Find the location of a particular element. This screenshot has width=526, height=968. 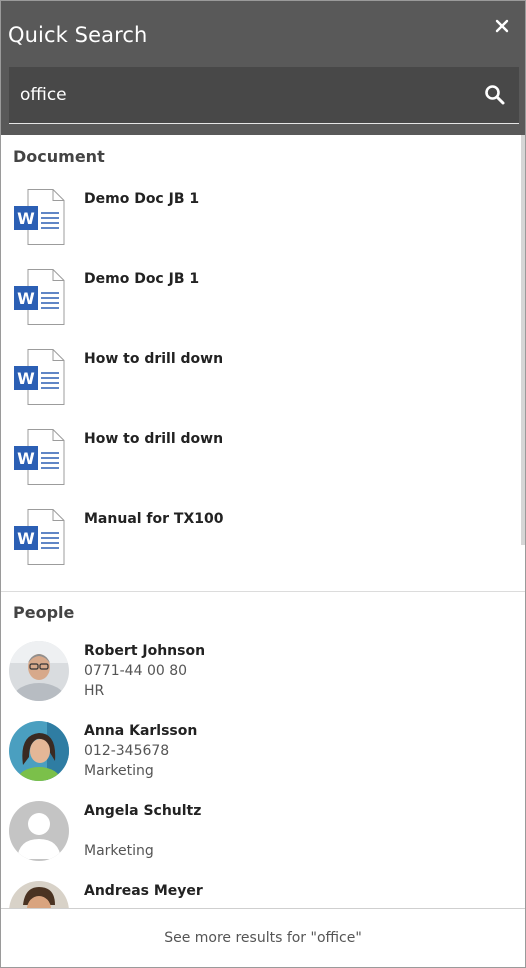

person-name: Robert Johnson is located at coordinates (145, 651).